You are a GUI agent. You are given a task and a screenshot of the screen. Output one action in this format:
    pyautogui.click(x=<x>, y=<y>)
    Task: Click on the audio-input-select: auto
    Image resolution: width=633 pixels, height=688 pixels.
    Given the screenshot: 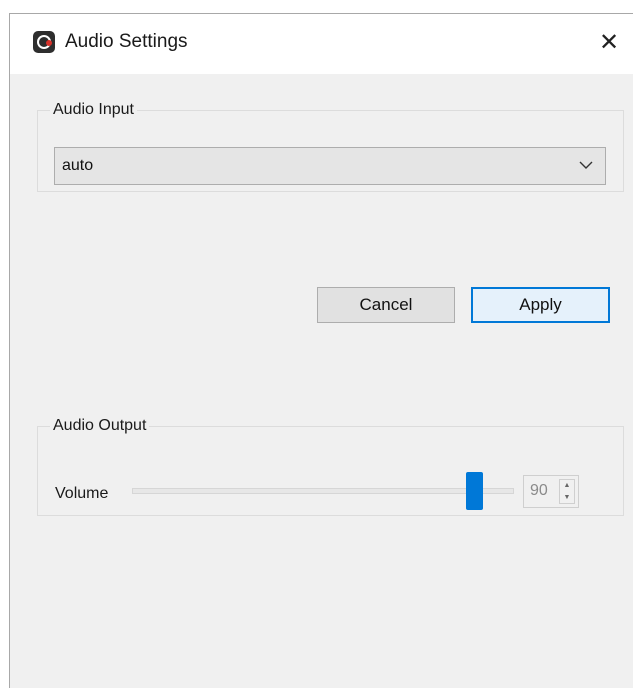 What is the action you would take?
    pyautogui.click(x=330, y=166)
    